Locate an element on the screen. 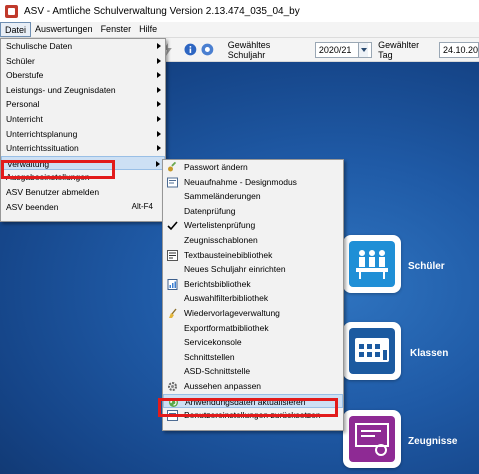  menu-item-label: Auswahlfilterbibliothek is located at coordinates (226, 298).